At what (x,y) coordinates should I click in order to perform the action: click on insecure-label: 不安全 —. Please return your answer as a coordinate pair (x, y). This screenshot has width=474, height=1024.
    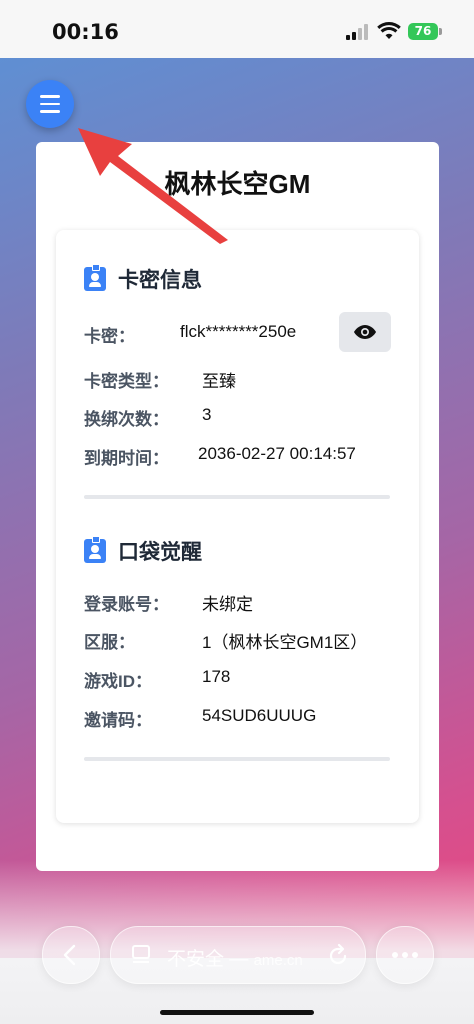
    Looking at the image, I should click on (208, 959).